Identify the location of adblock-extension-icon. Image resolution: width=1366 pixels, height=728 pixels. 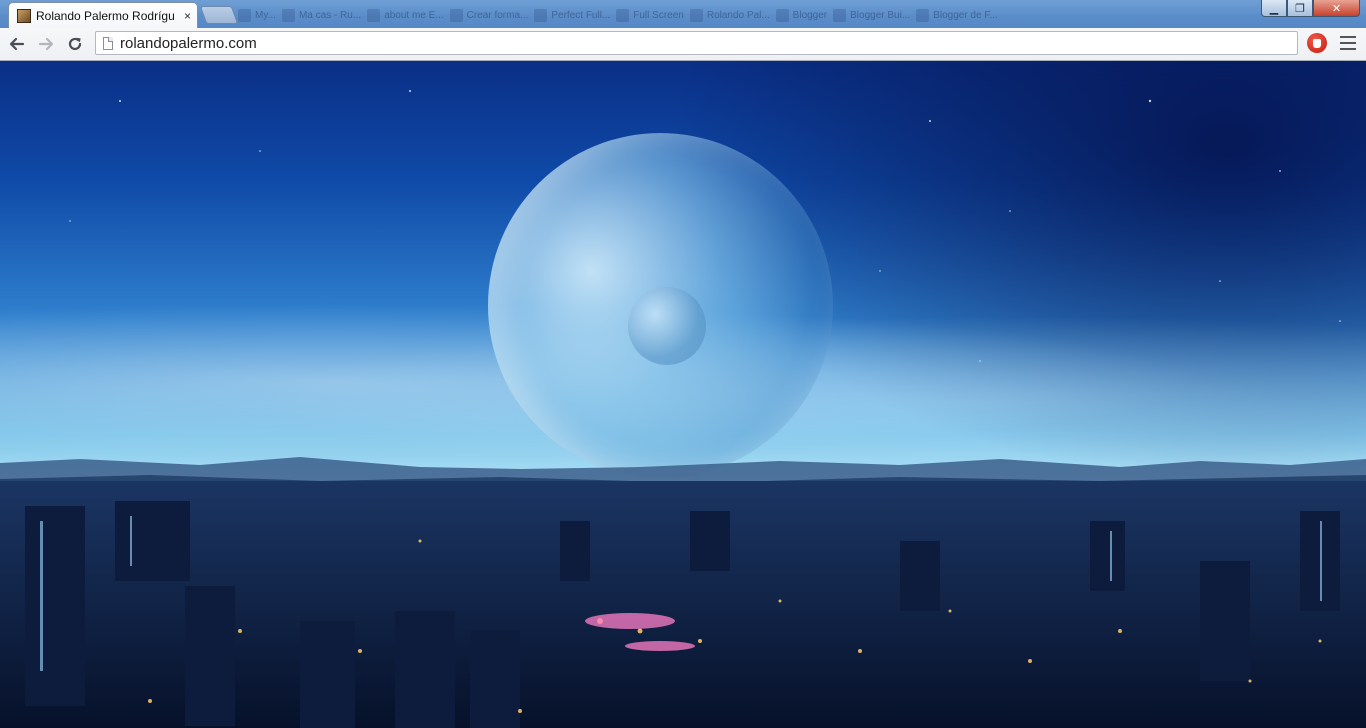
(1317, 43).